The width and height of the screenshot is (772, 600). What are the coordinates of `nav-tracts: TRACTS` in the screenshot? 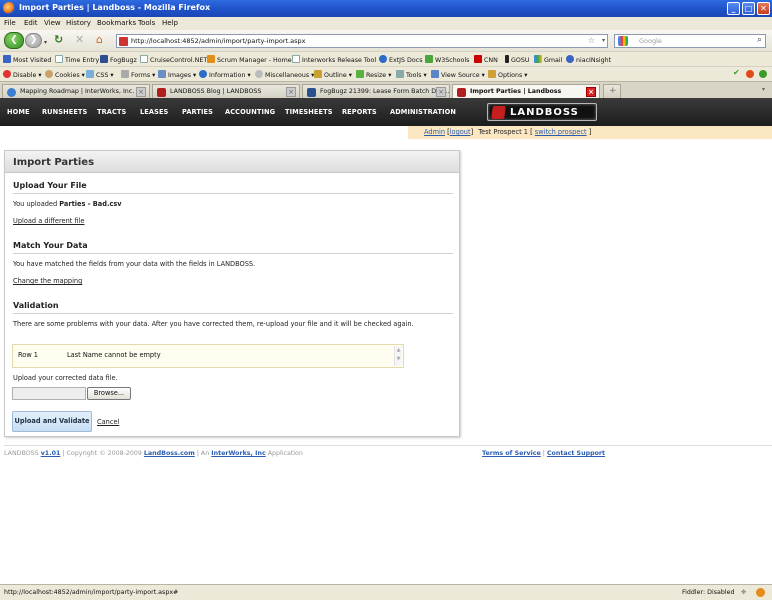 It's located at (111, 112).